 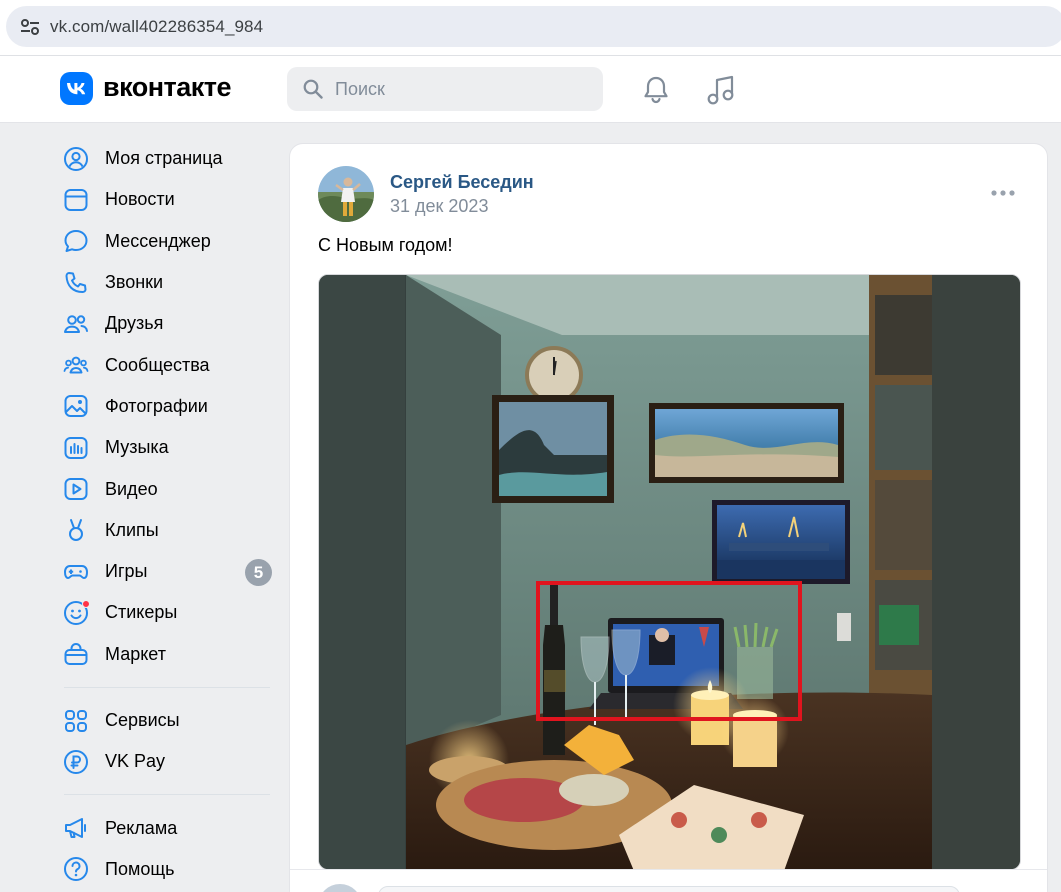 I want to click on communities-icon, so click(x=76, y=365).